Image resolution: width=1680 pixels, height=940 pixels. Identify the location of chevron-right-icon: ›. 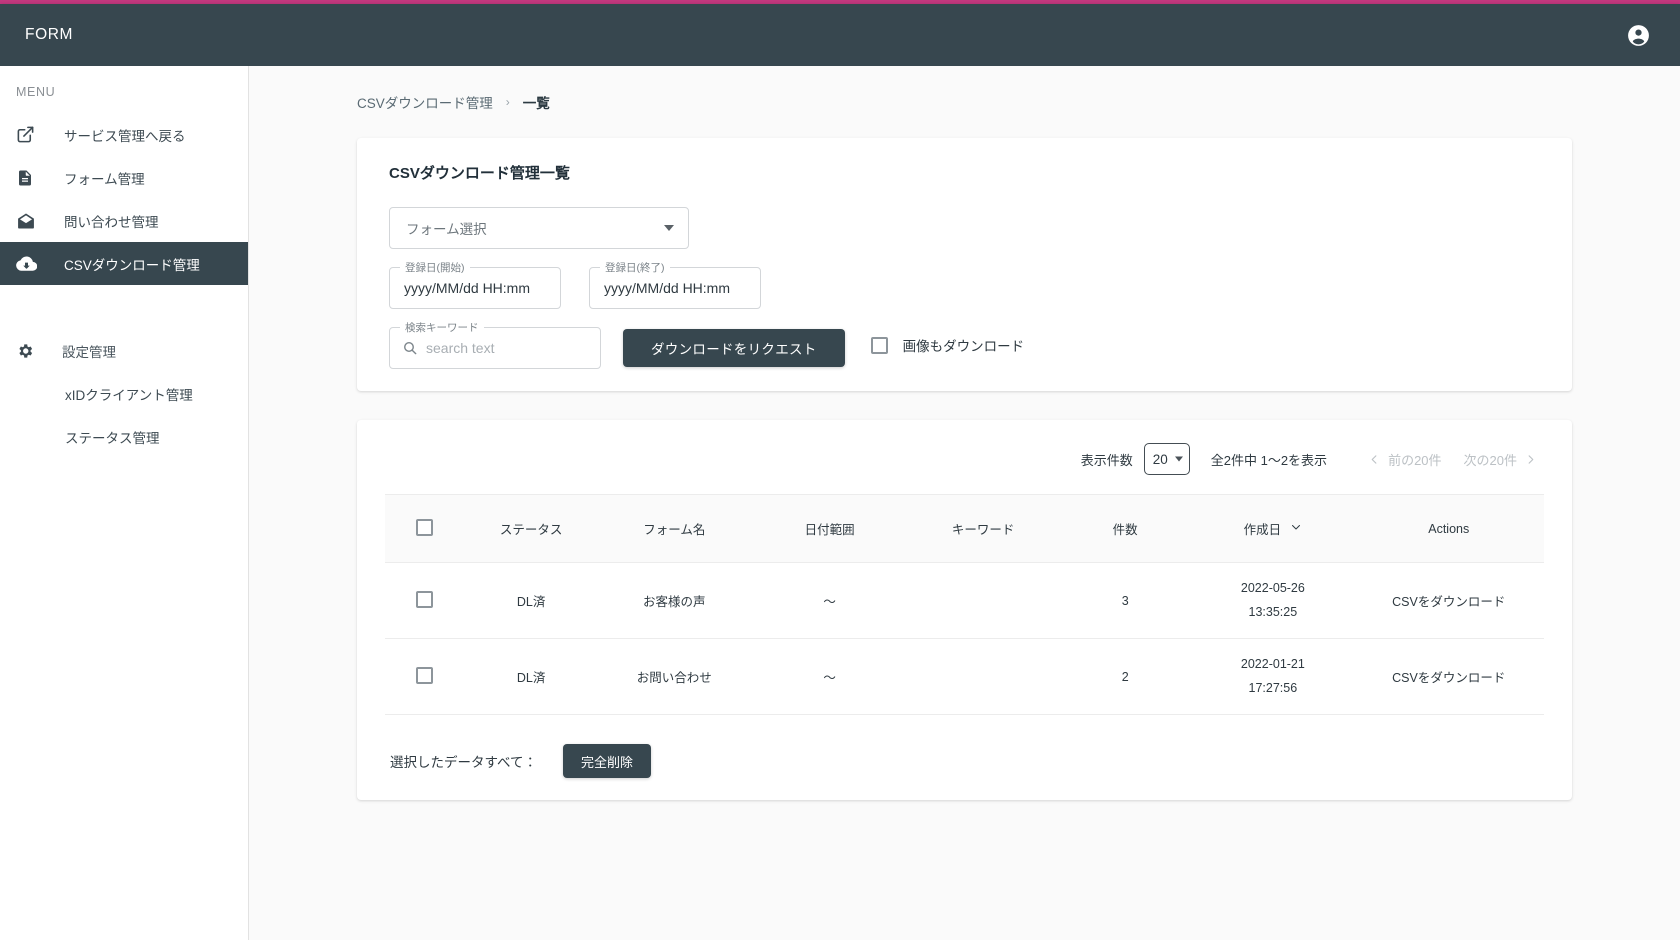
(507, 102).